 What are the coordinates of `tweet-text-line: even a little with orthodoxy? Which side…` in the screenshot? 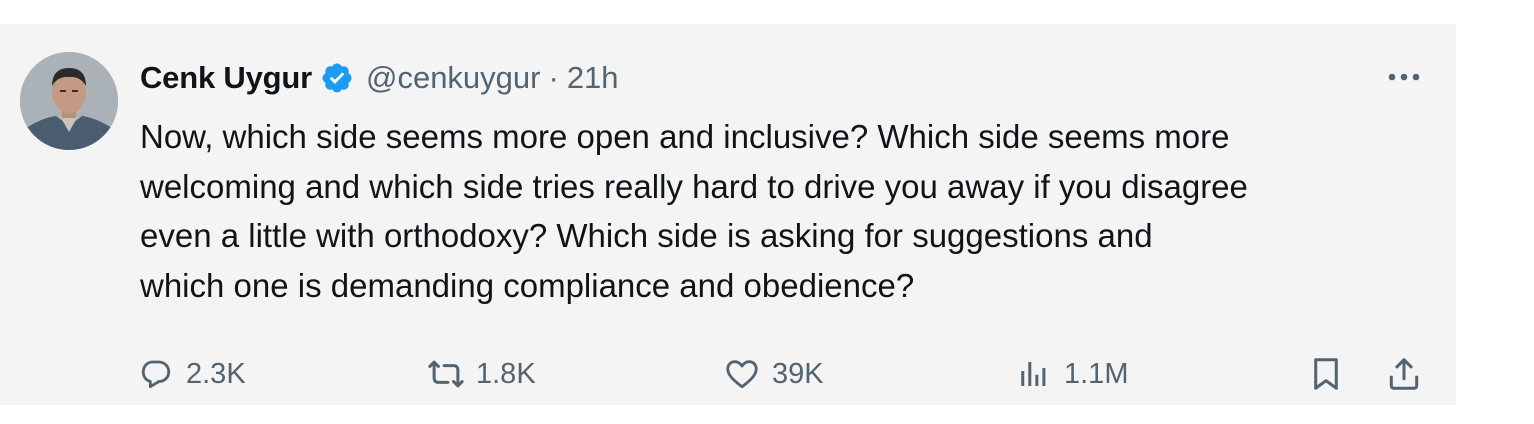 It's located at (646, 235).